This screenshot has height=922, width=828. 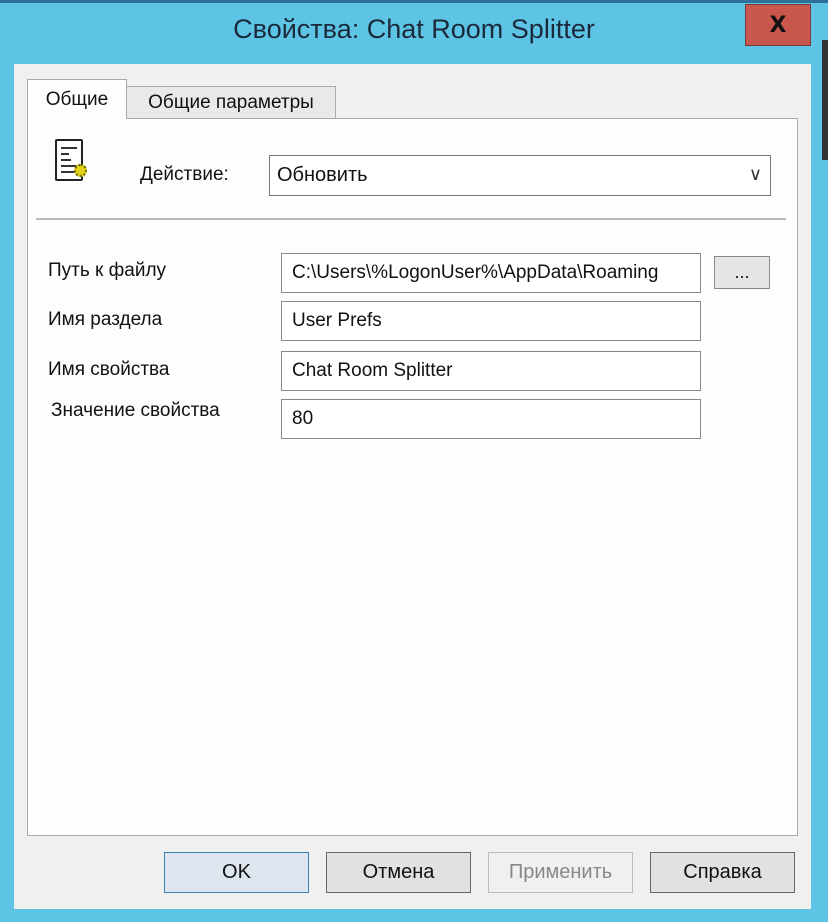 I want to click on window-title: Свойства: Chat Room Splitter, so click(x=414, y=29).